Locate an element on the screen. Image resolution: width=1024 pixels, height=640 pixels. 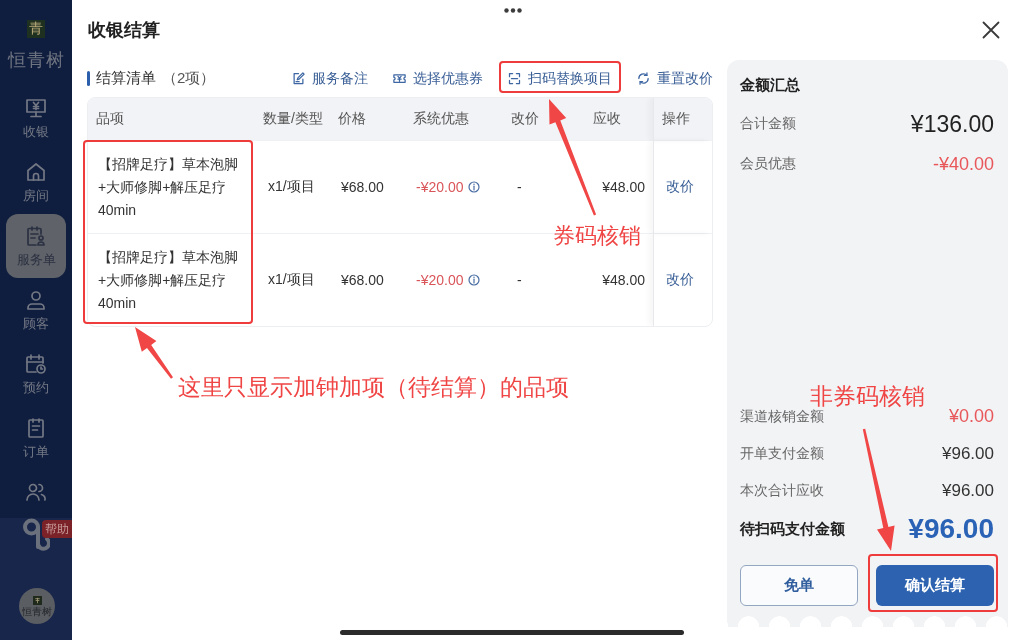
scan-icon is located at coordinates (514, 78).